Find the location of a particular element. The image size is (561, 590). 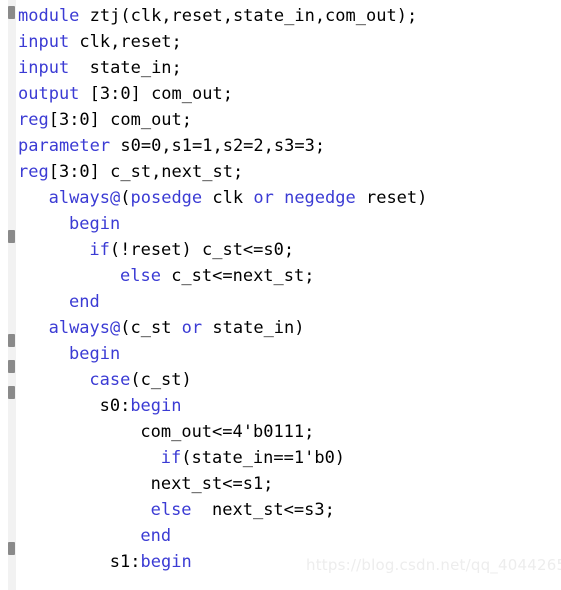

code-text: ztj(clk,reset,state_in,com_out); is located at coordinates (248, 16).